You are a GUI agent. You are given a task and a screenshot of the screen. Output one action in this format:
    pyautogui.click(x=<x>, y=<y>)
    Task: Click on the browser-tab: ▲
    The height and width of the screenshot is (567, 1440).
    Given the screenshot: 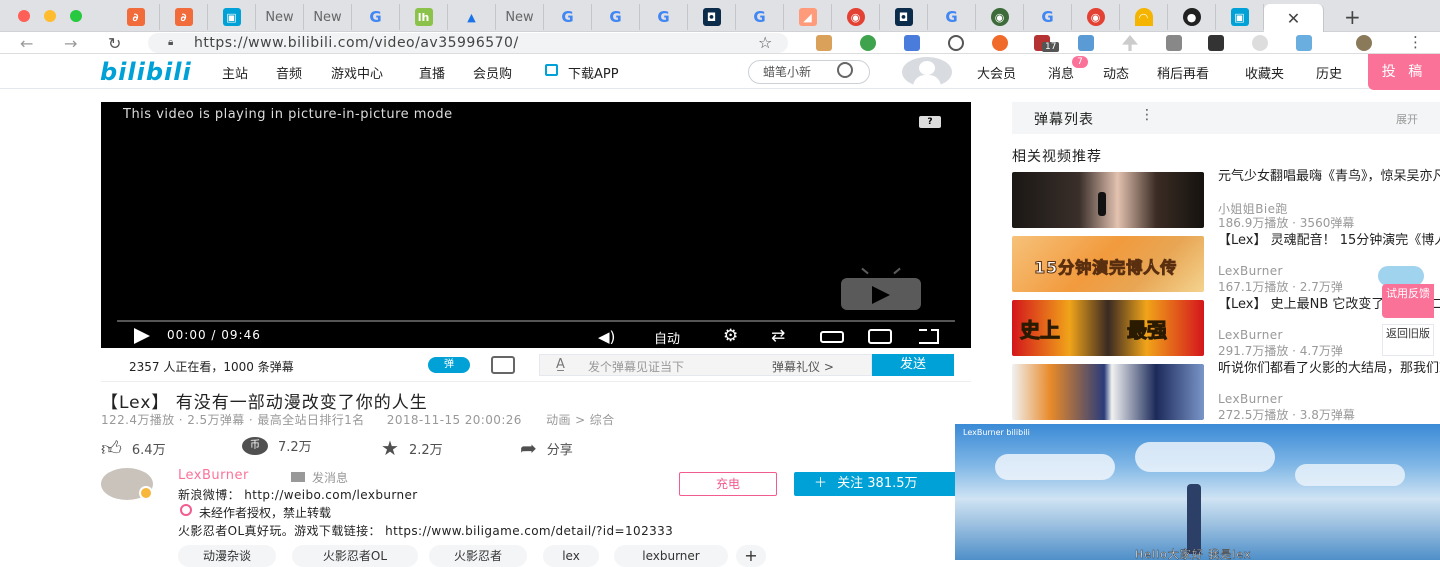 What is the action you would take?
    pyautogui.click(x=472, y=17)
    